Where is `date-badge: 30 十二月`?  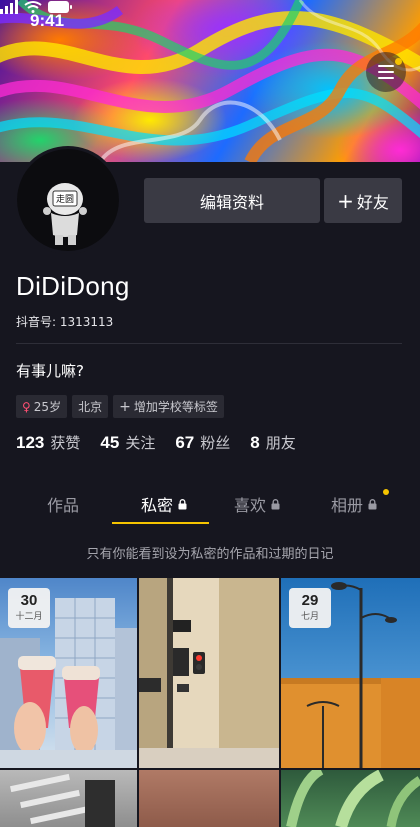 date-badge: 30 十二月 is located at coordinates (29, 608).